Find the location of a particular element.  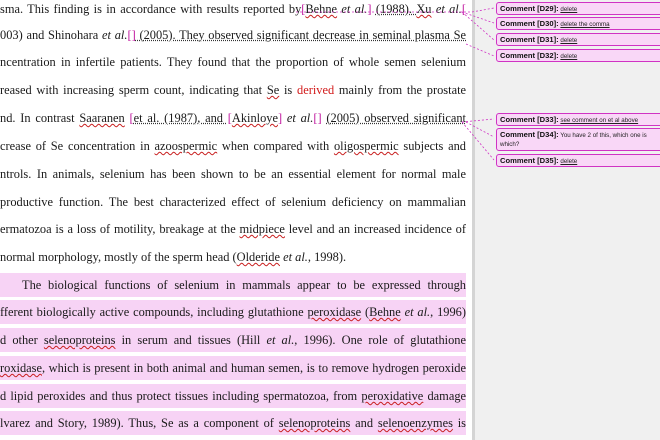

text-run: nd. In contrast is located at coordinates (40, 118).